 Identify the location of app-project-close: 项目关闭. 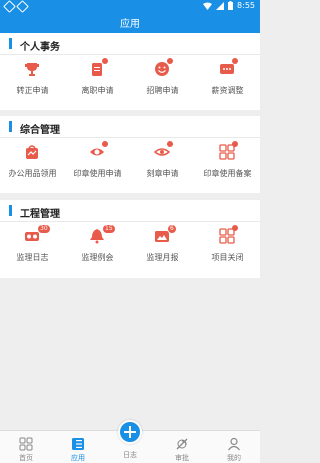
(227, 250).